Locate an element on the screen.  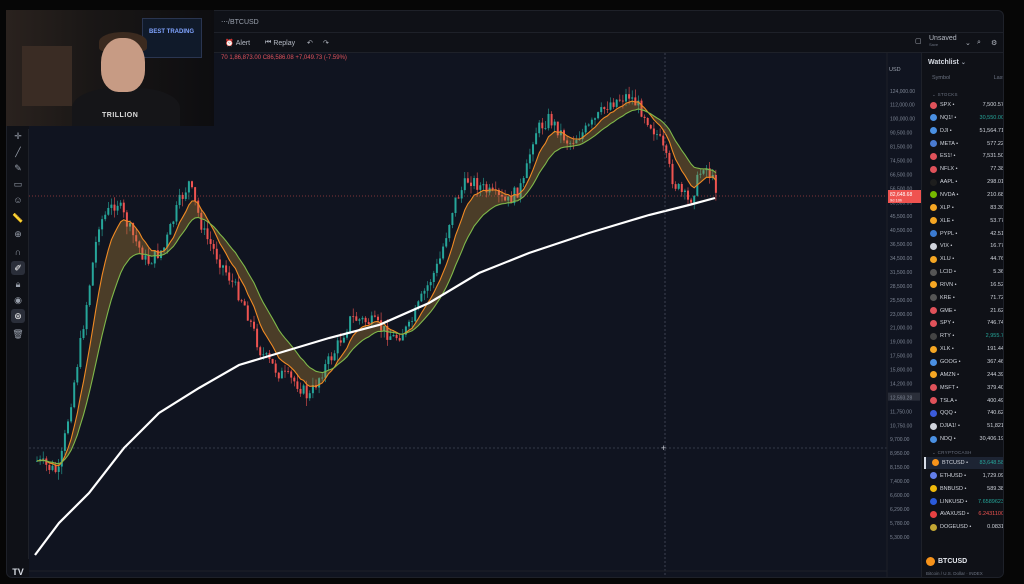
watchlist-row: RTY • 2,955.7 is located at coordinates (964, 336).